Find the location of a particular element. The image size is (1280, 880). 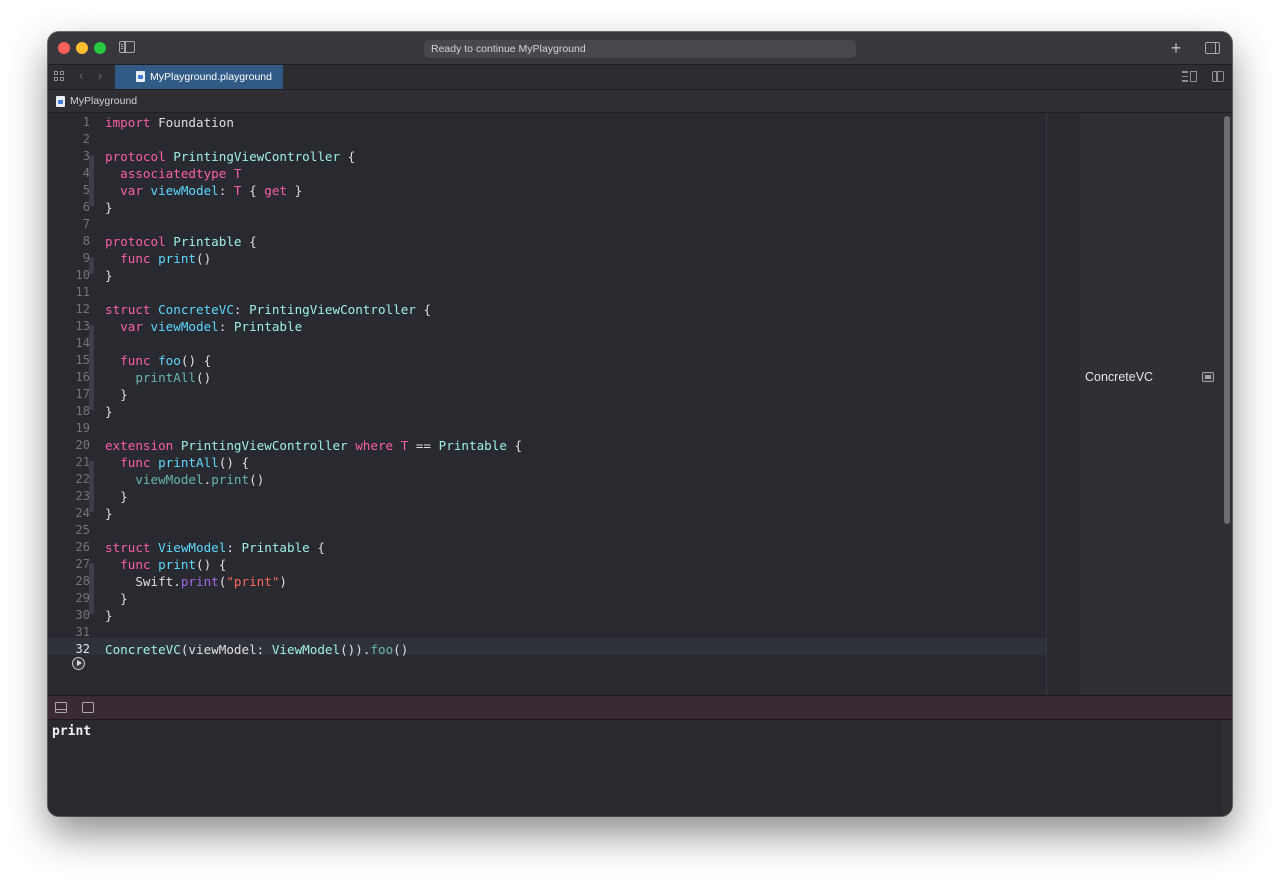

code-token: ConcreteVC is located at coordinates (143, 649).